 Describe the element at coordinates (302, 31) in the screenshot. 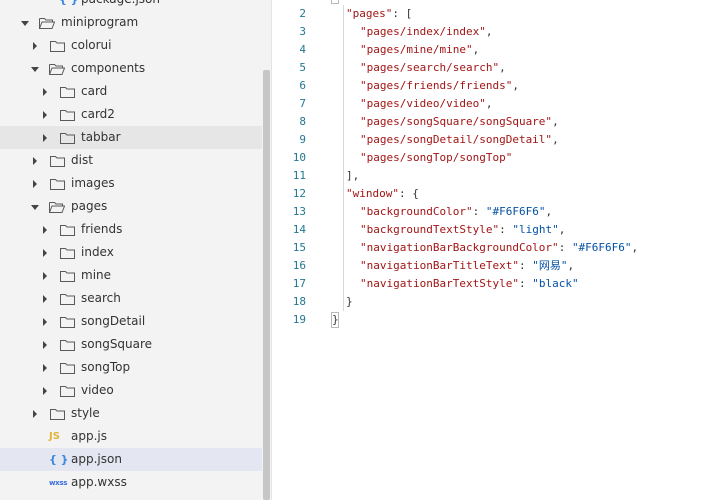

I see `line-number: 3` at that location.